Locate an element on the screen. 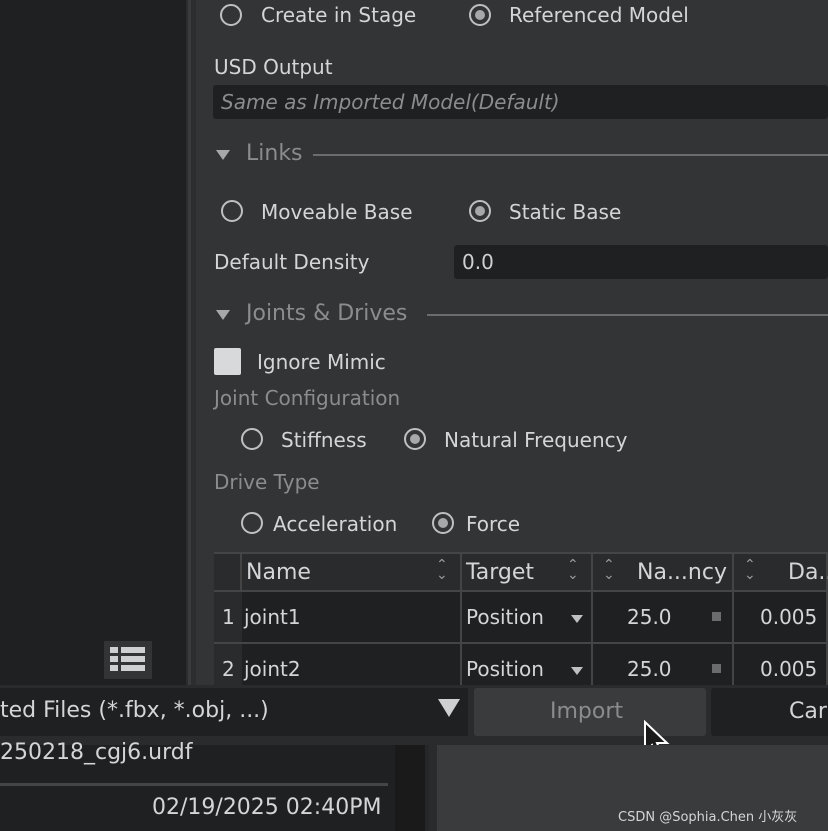 Image resolution: width=828 pixels, height=831 pixels. file-list-scrollbar is located at coordinates (410, 788).